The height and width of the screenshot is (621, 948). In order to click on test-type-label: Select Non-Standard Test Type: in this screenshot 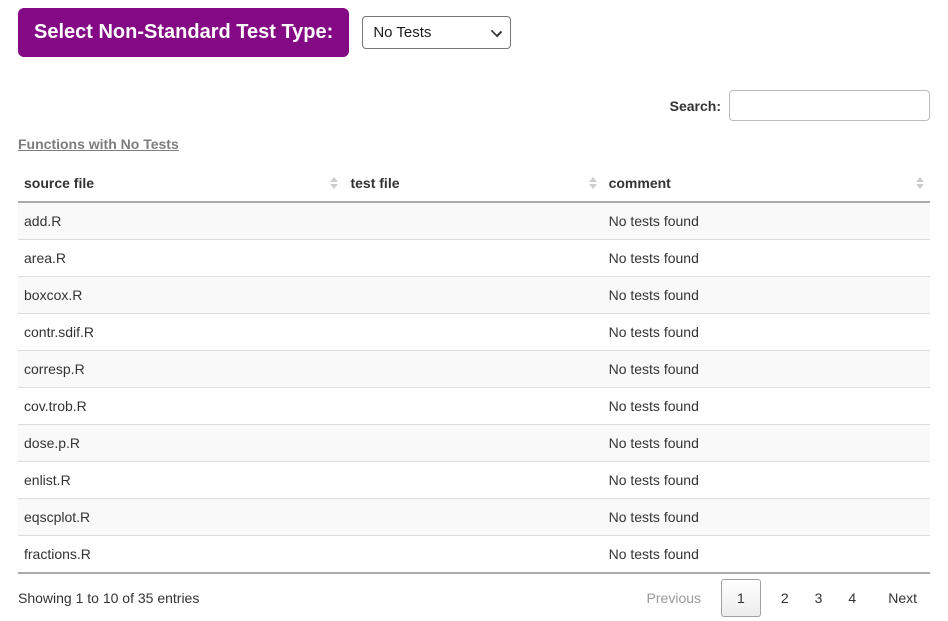, I will do `click(184, 32)`.